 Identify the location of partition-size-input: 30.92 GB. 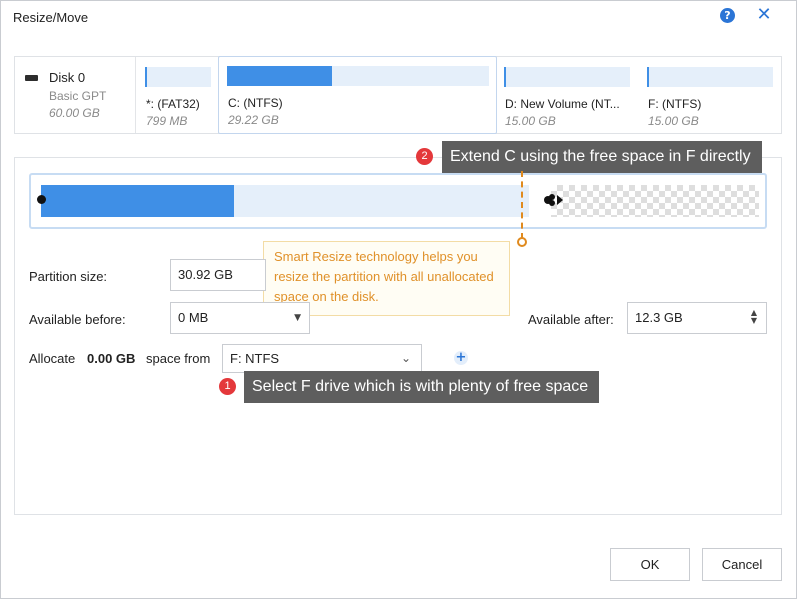
(218, 275).